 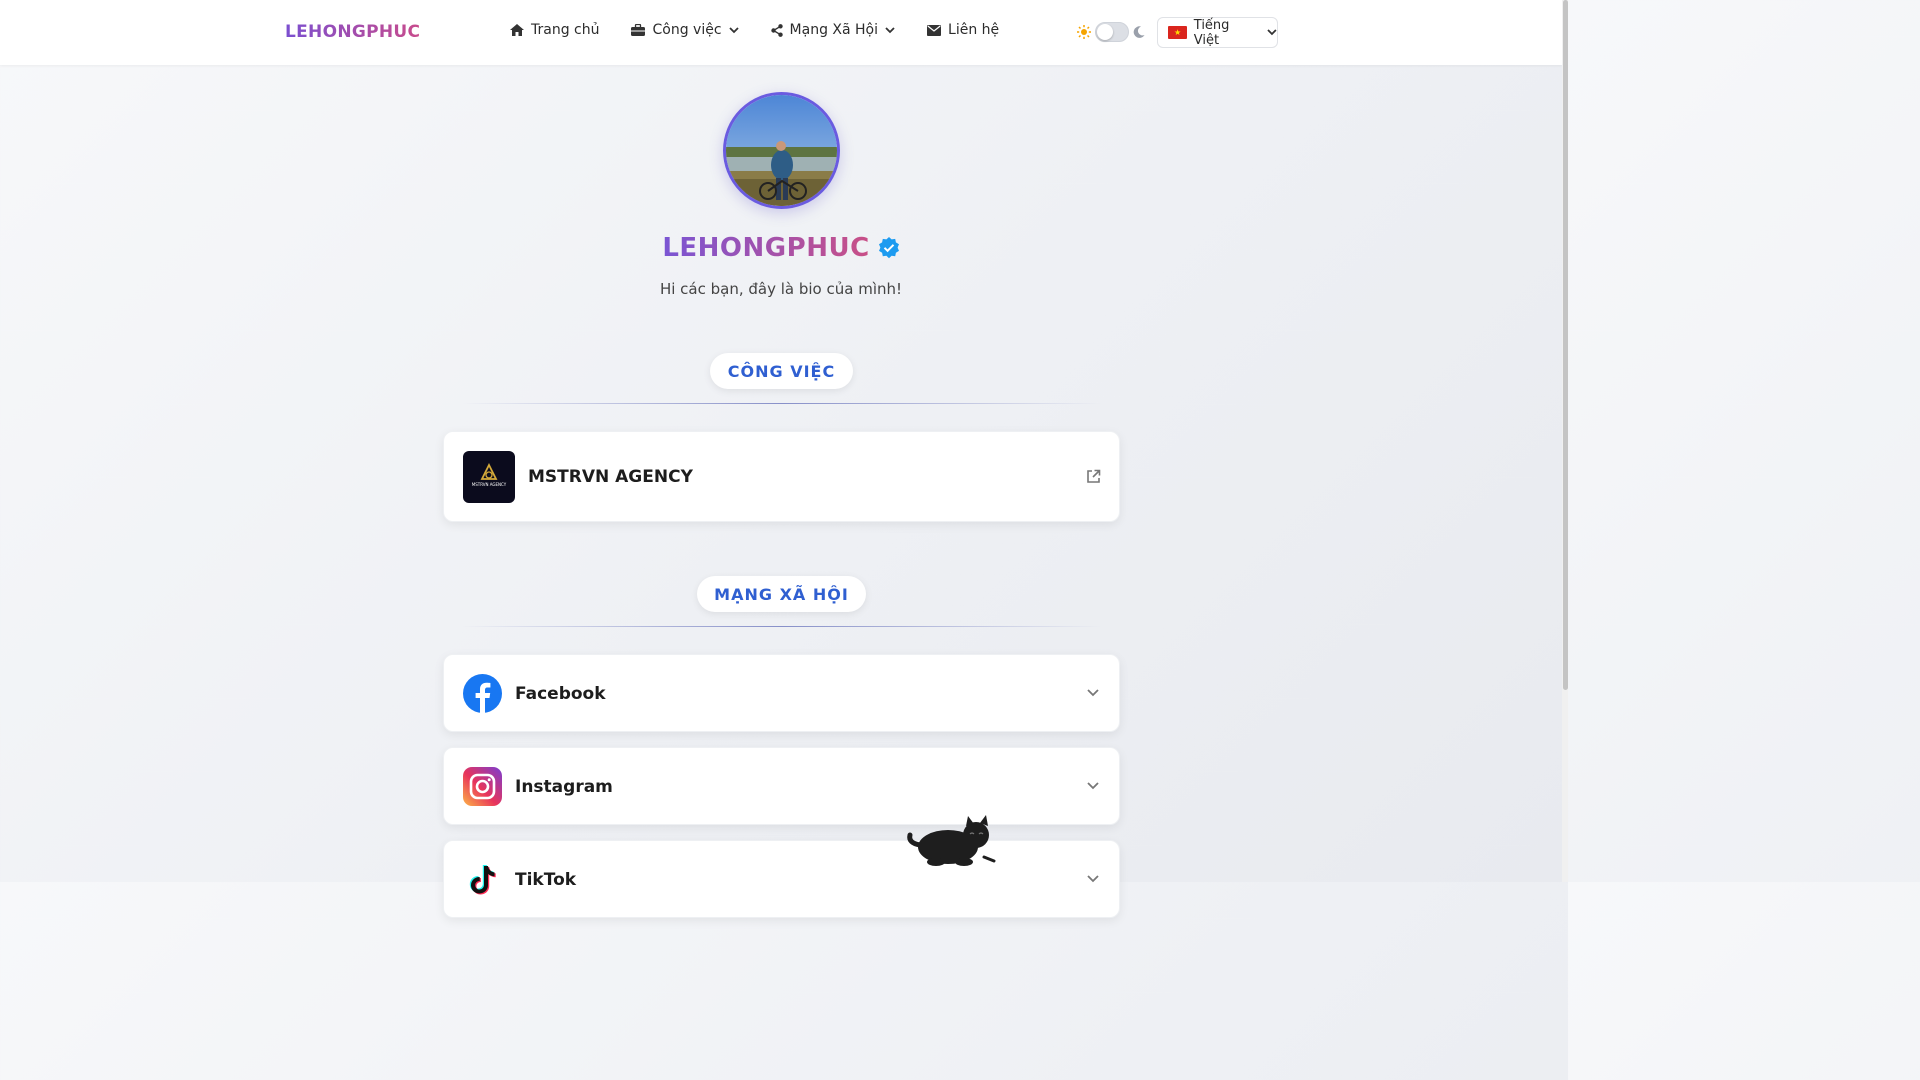 I want to click on briefcase-icon, so click(x=638, y=30).